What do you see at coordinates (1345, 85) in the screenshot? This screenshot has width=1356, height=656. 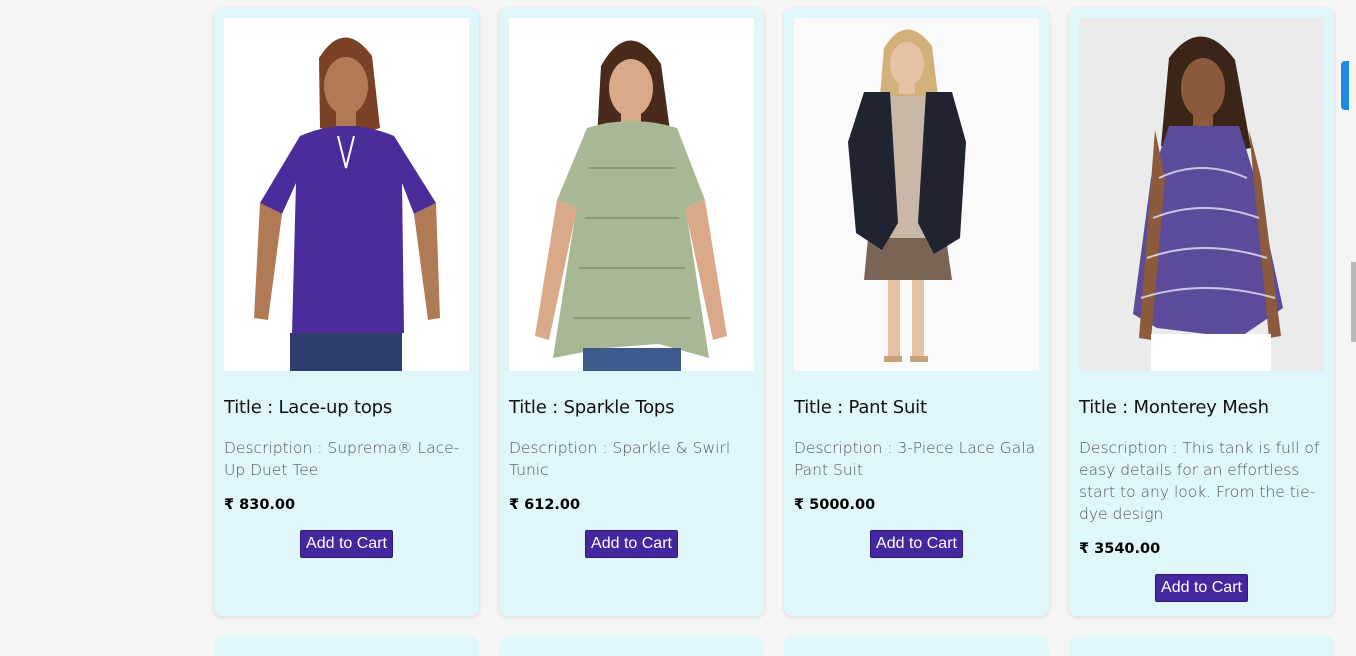 I see `side-scroll-tab` at bounding box center [1345, 85].